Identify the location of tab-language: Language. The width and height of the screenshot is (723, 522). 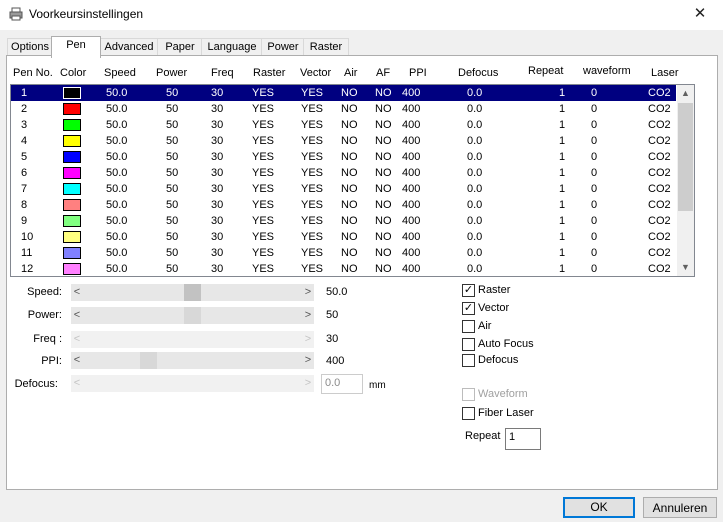
(232, 47).